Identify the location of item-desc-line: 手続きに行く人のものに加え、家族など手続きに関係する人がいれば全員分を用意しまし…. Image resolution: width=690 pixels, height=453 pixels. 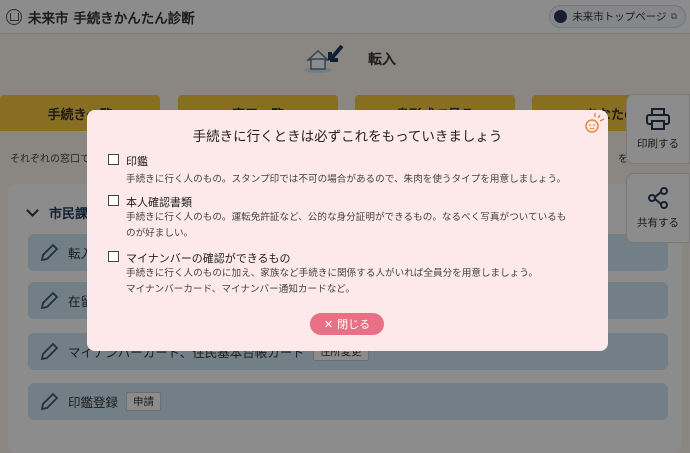
(332, 273).